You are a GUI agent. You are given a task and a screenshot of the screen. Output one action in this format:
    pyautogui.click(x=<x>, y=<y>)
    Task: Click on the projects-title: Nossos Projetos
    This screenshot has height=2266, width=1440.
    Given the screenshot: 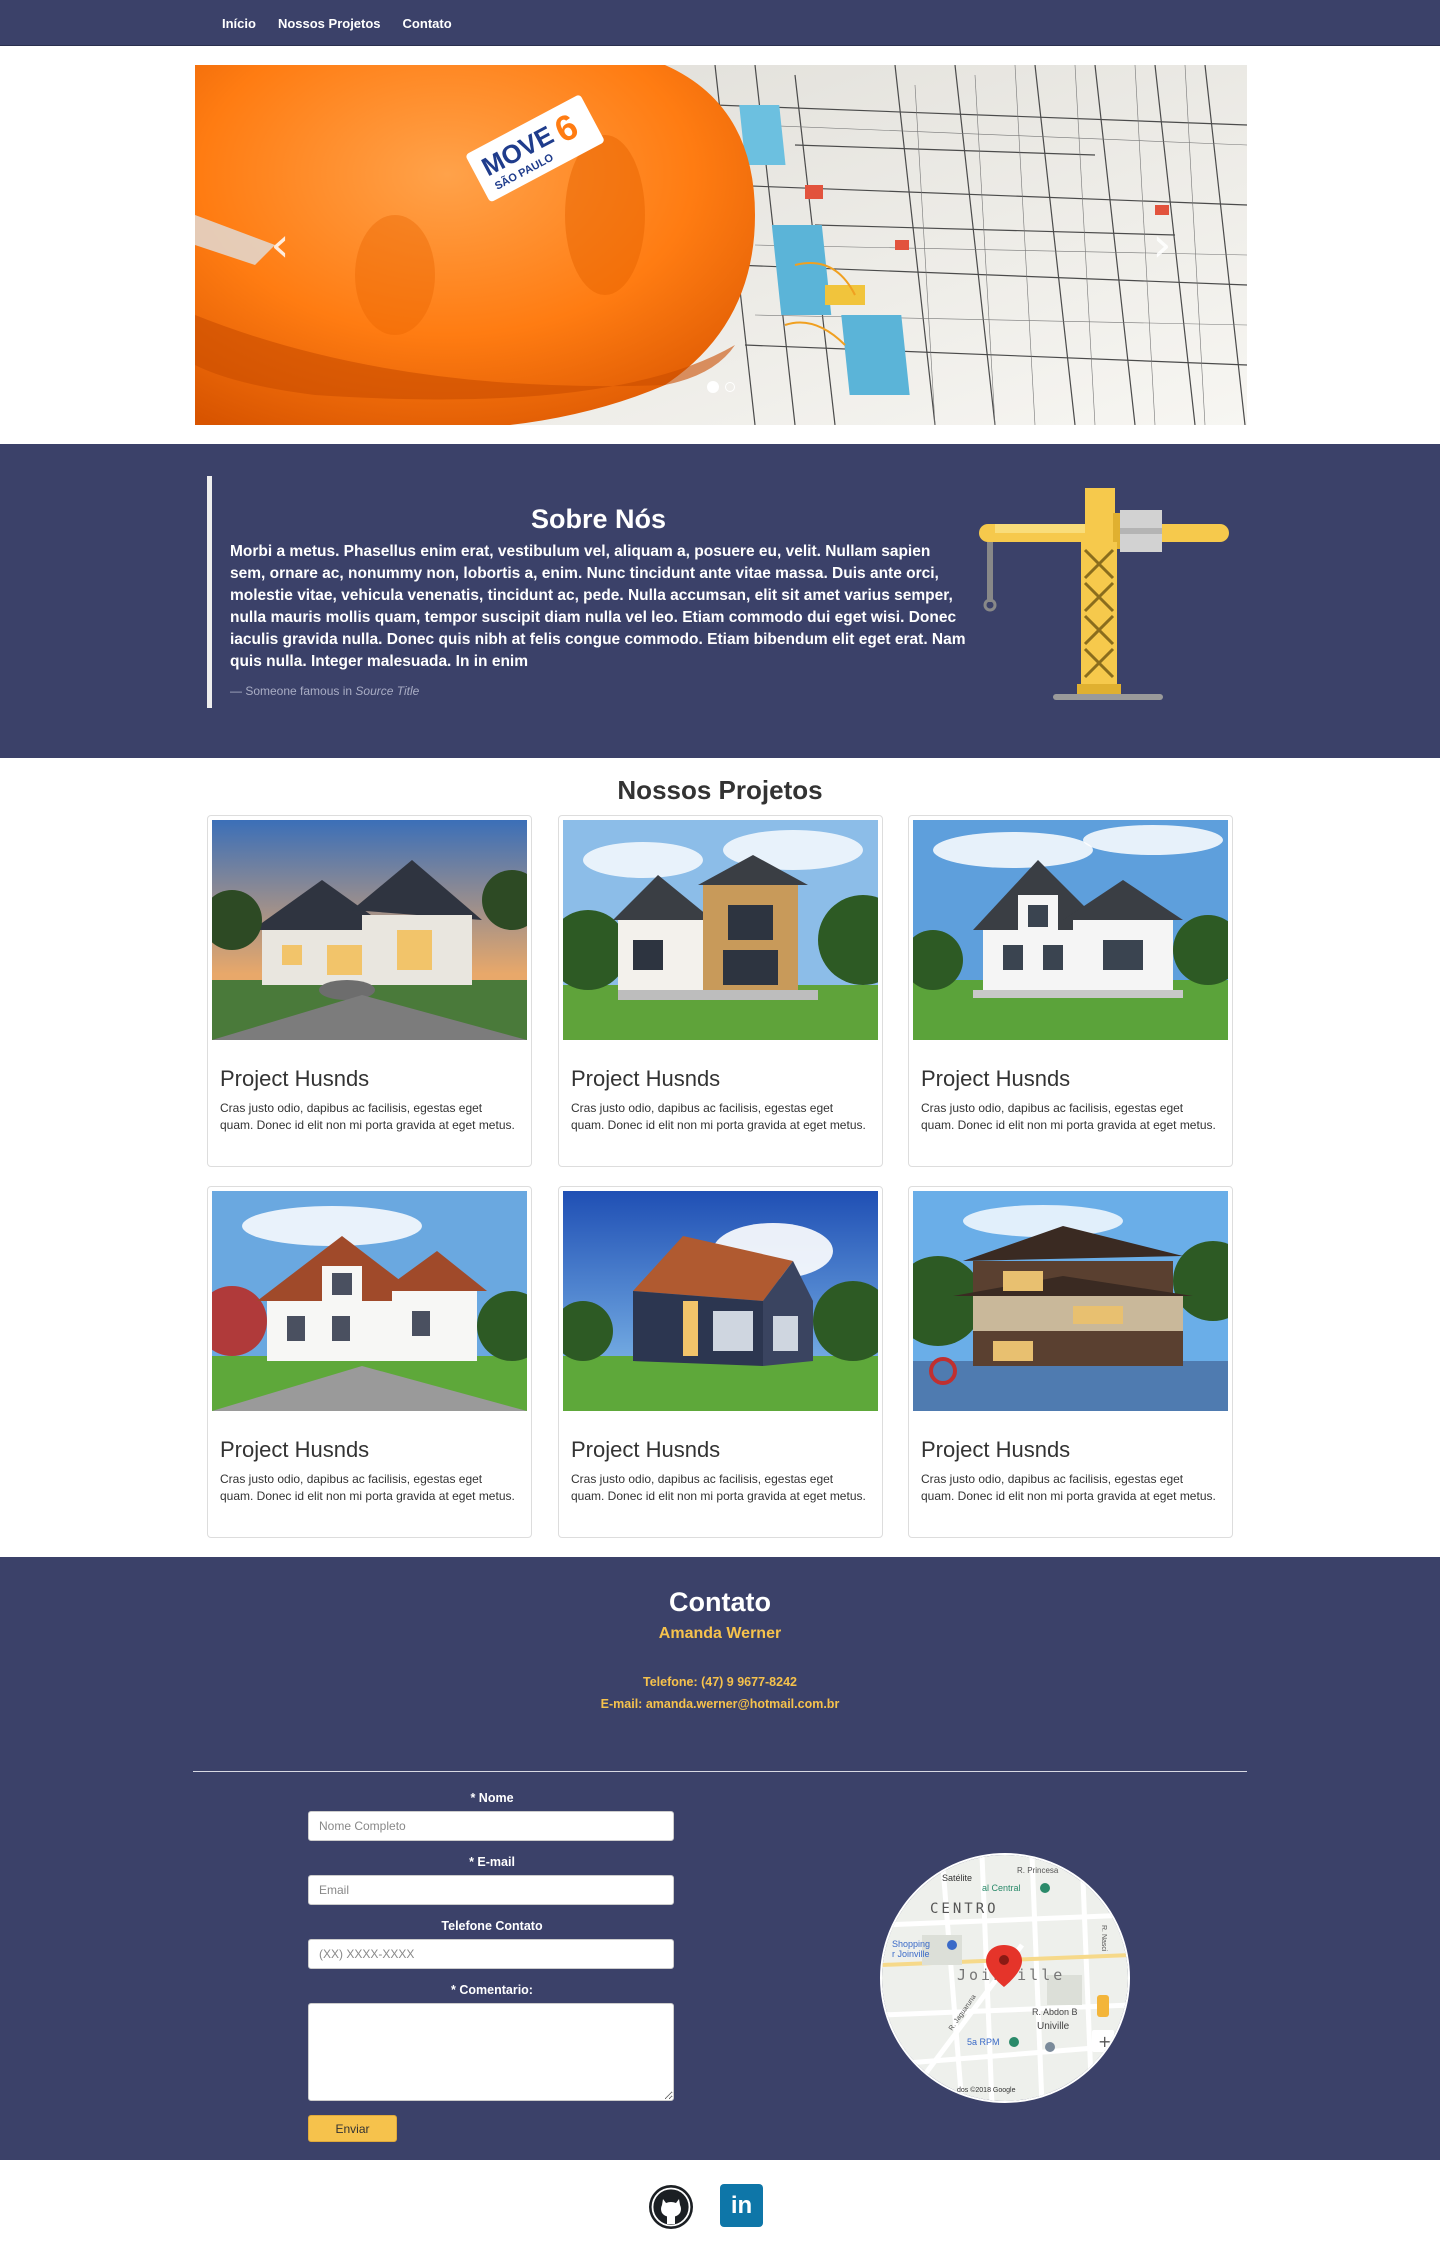 What is the action you would take?
    pyautogui.click(x=720, y=790)
    